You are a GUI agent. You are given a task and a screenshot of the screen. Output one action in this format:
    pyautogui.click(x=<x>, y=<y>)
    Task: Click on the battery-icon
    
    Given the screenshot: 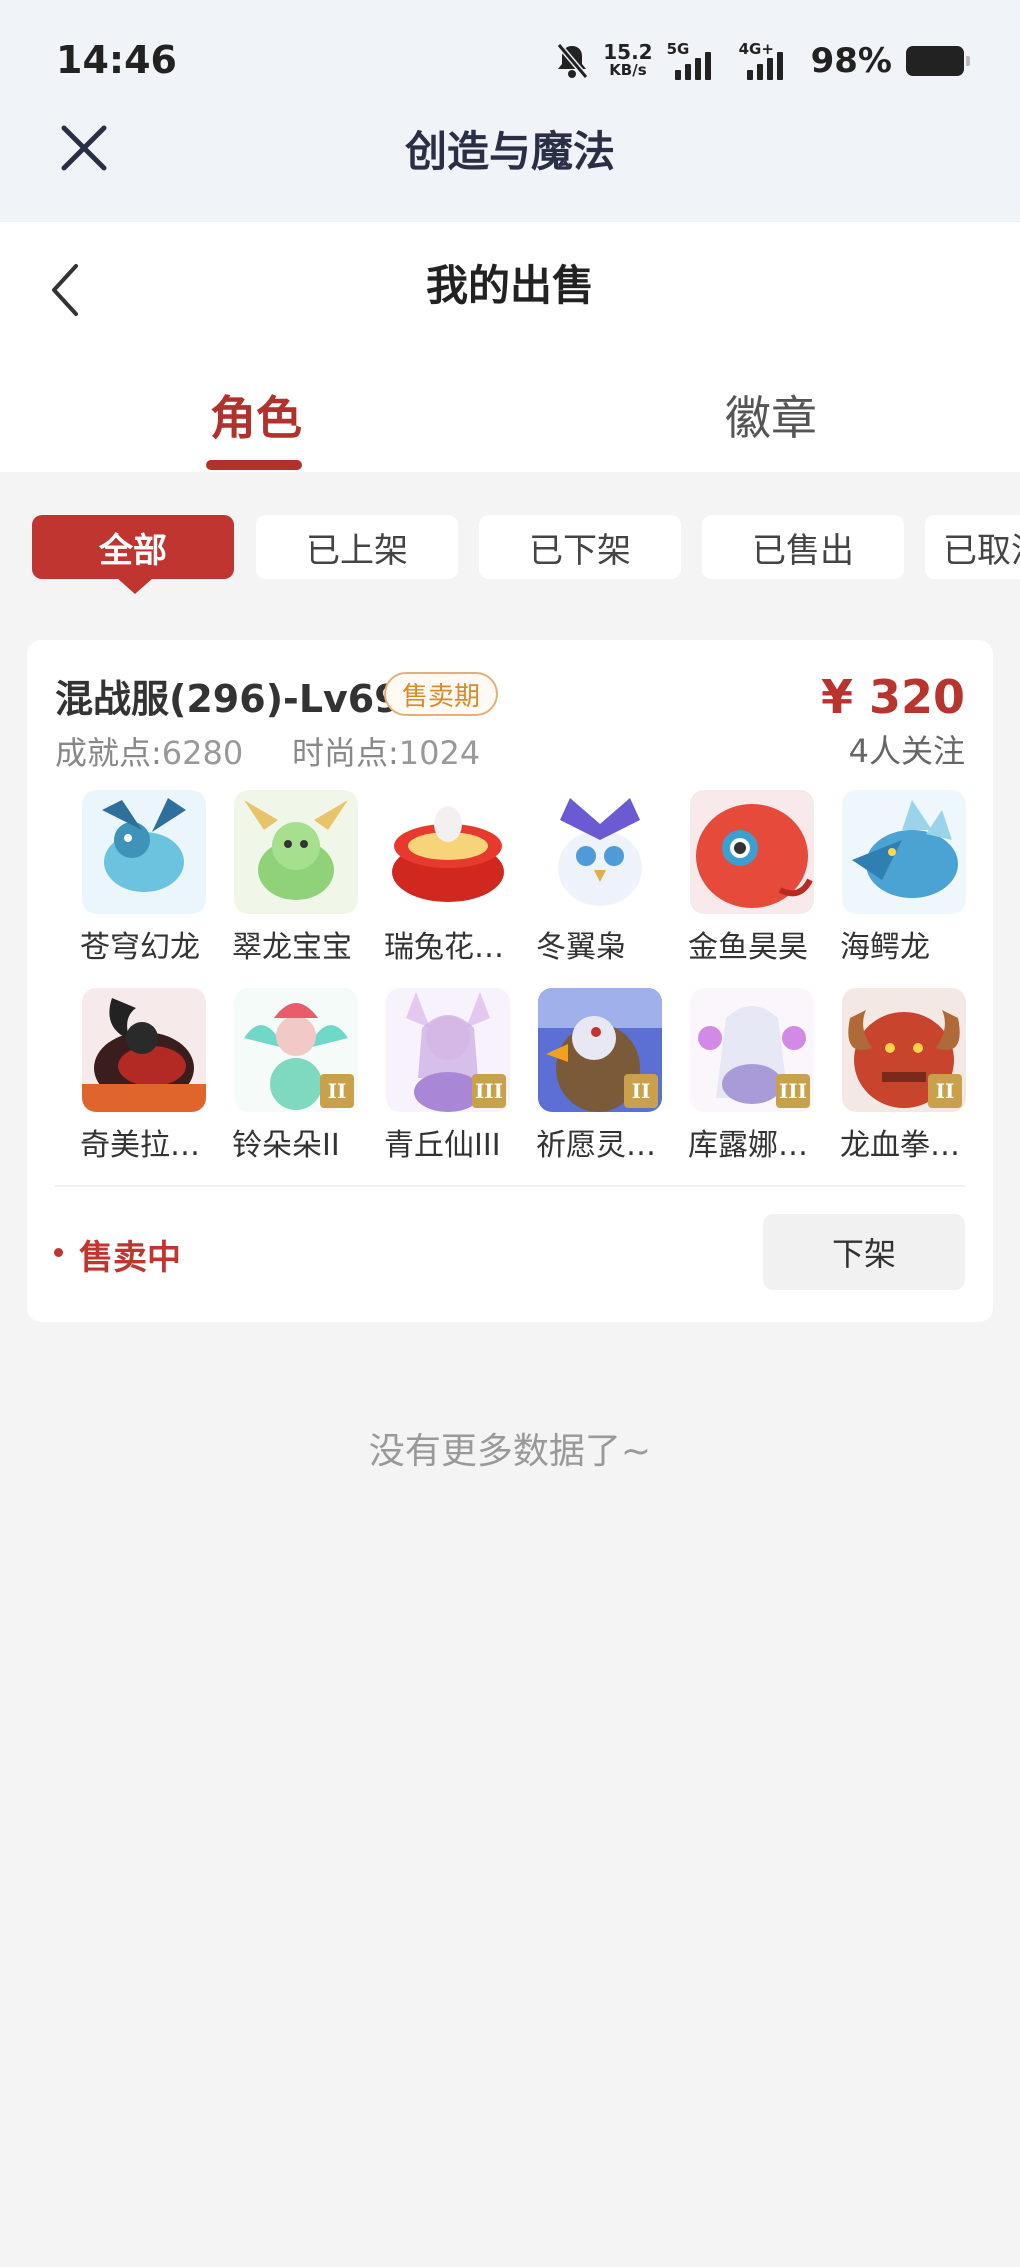 What is the action you would take?
    pyautogui.click(x=938, y=61)
    